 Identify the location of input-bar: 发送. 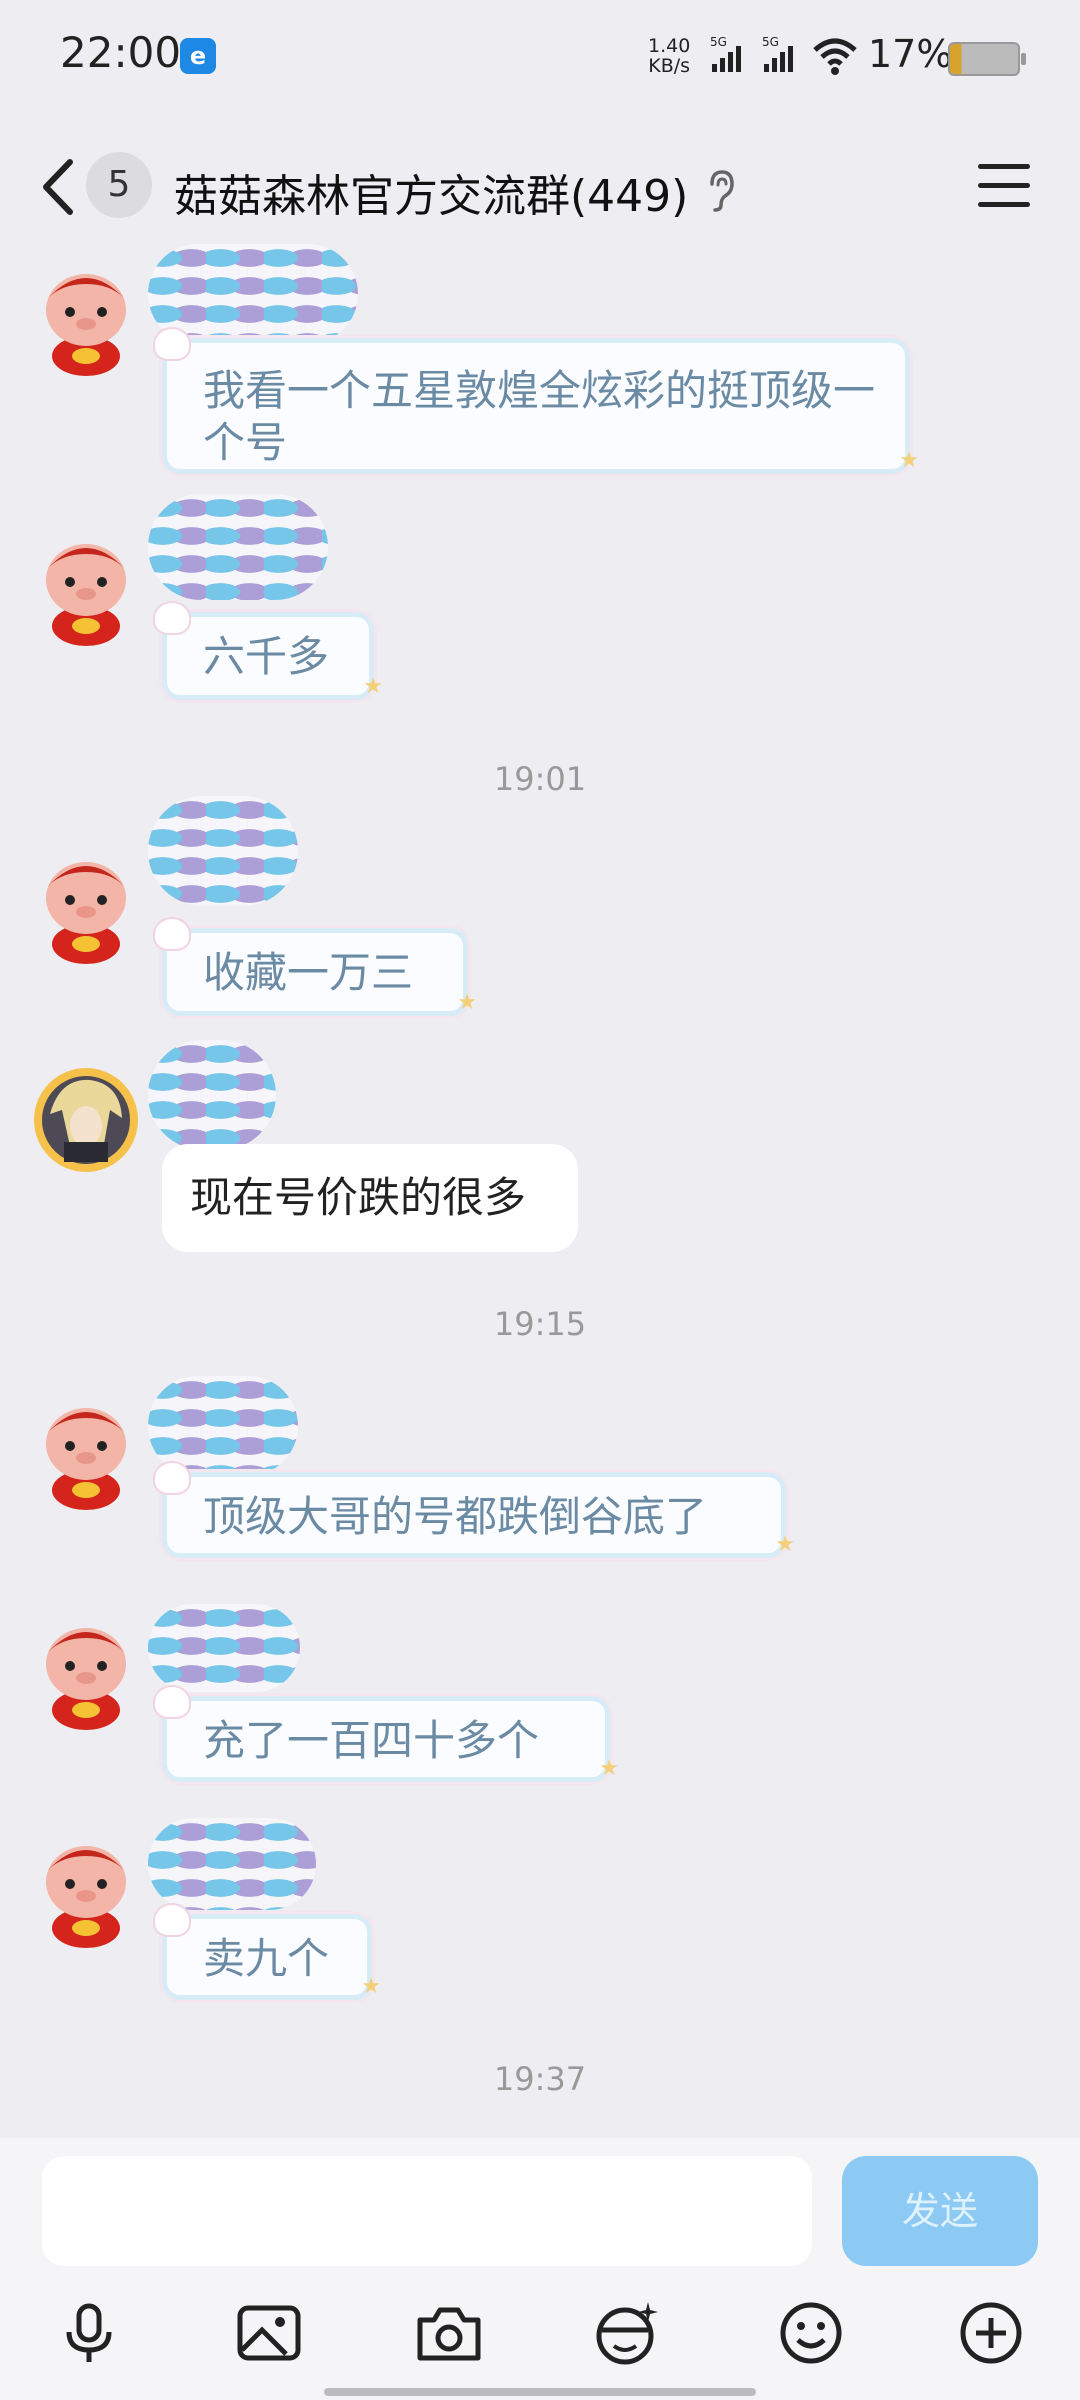
(540, 2269).